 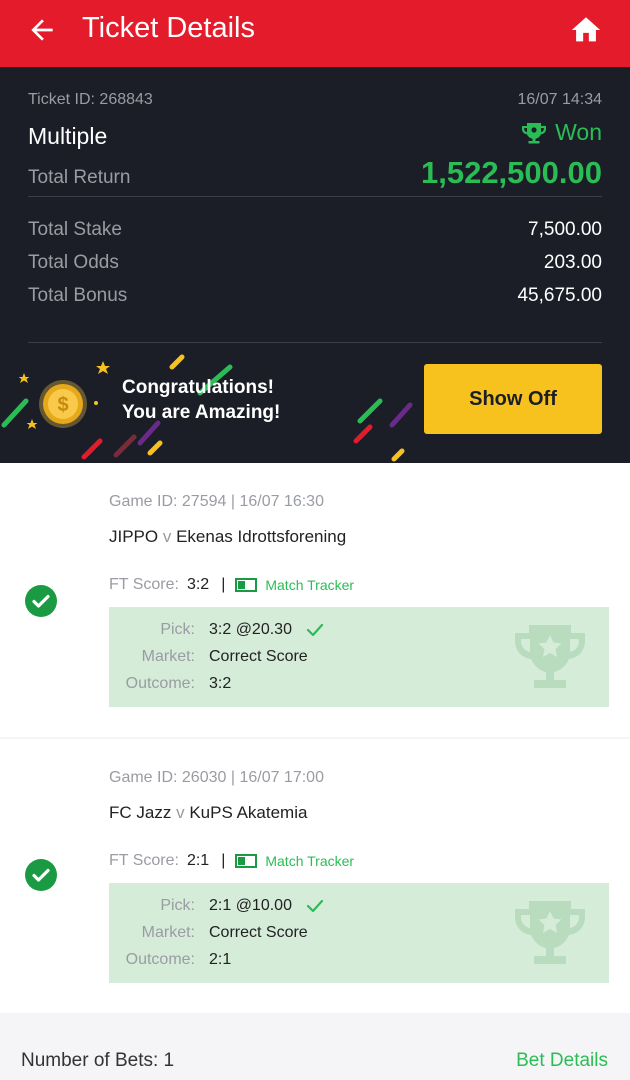 What do you see at coordinates (559, 99) in the screenshot?
I see `ticket-datetime: 16/07 14:34` at bounding box center [559, 99].